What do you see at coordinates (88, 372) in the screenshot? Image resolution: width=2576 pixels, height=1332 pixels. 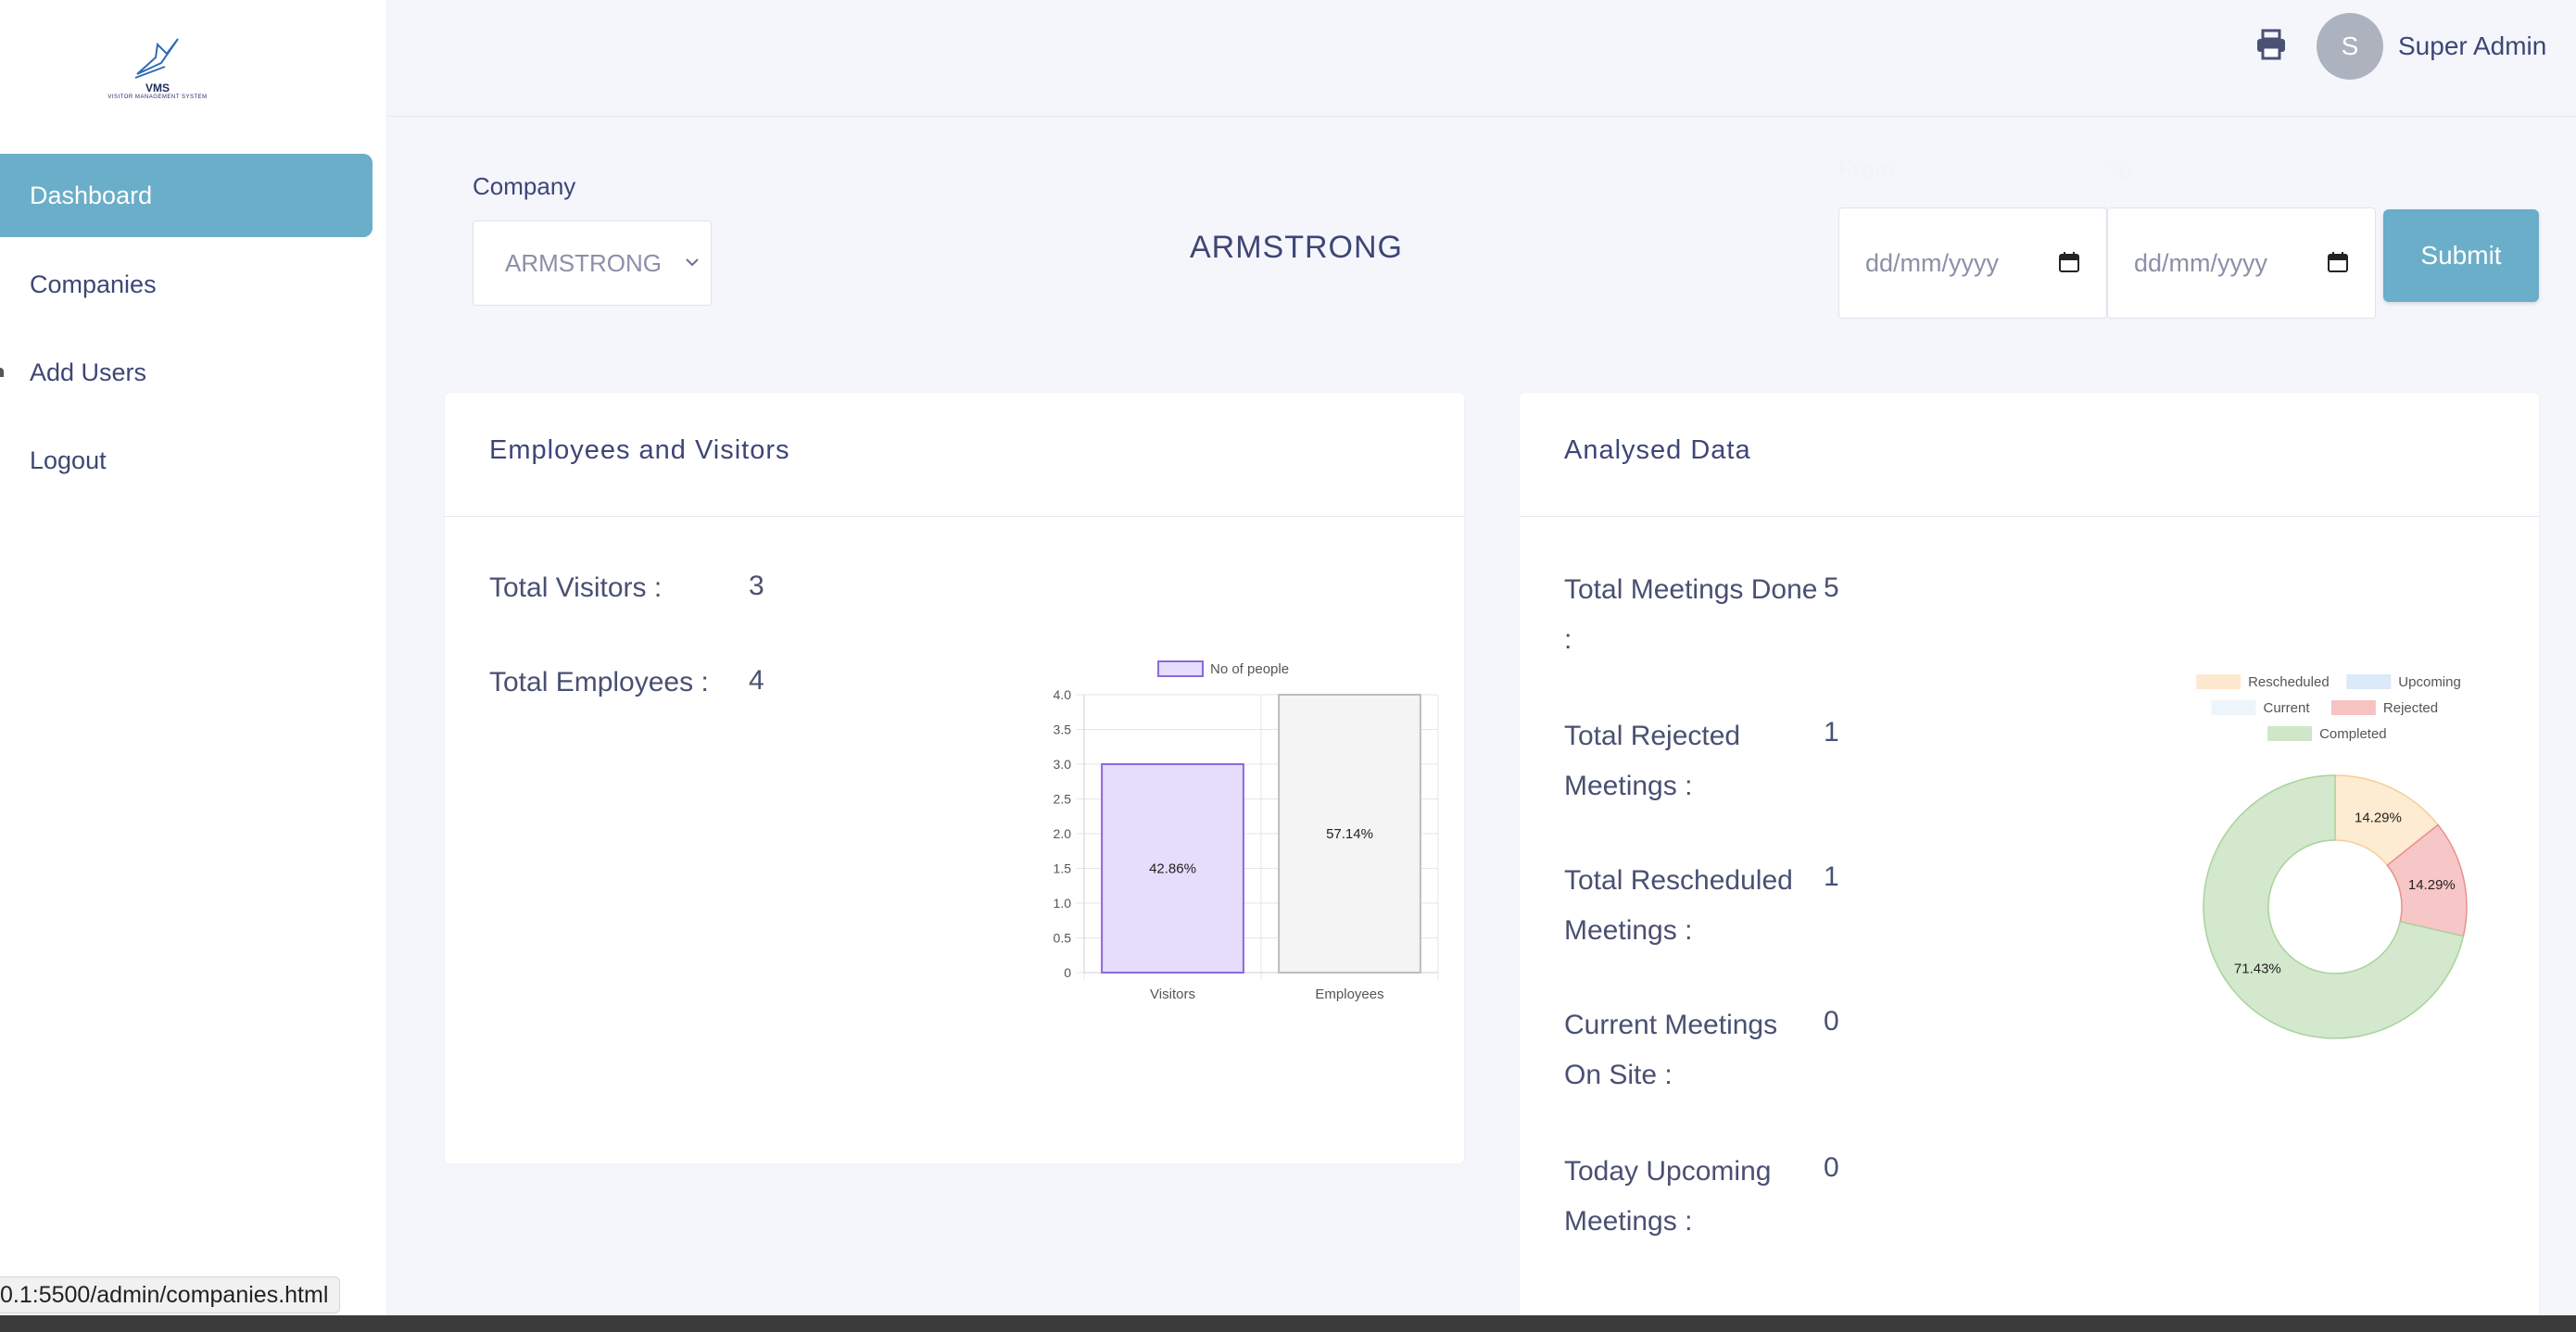 I see `sidebar-item-label: Add Users` at bounding box center [88, 372].